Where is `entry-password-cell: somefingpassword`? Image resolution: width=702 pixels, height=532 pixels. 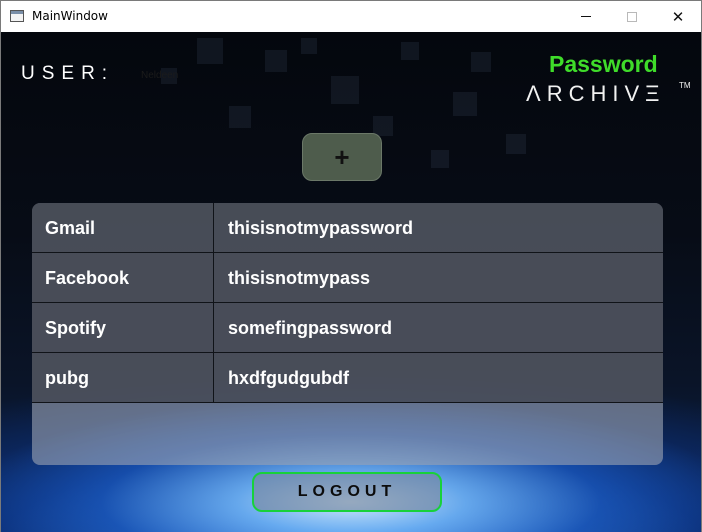 entry-password-cell: somefingpassword is located at coordinates (439, 328).